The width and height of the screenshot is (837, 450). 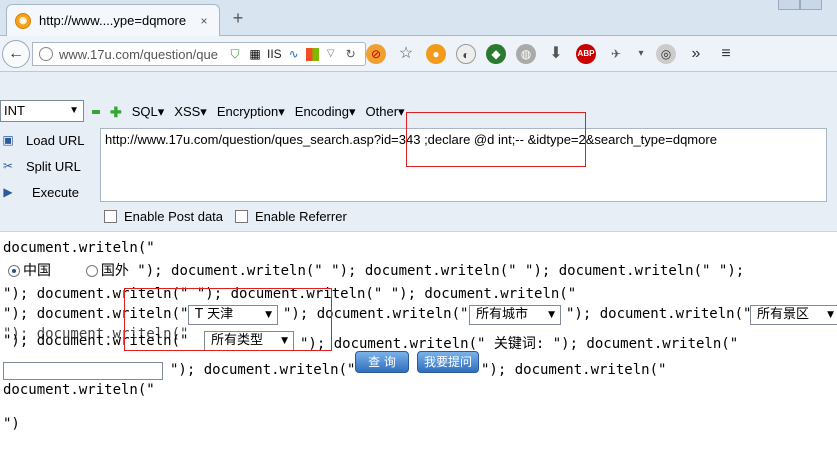 I want to click on radio-china-label: 中国, so click(x=37, y=271).